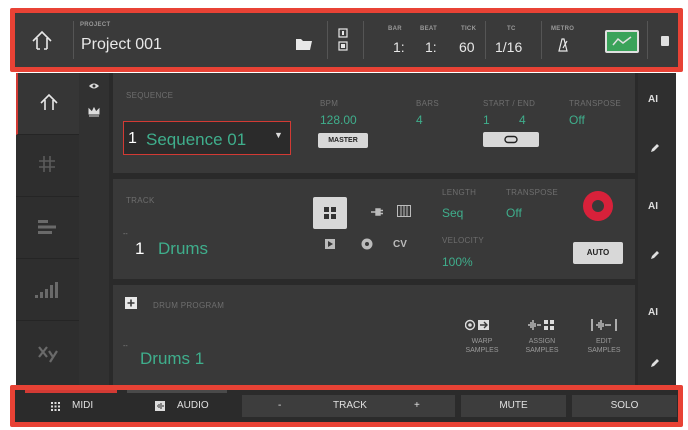  Describe the element at coordinates (542, 346) in the screenshot. I see `assign-samples-label: ASSIGN SAMPLES` at that location.